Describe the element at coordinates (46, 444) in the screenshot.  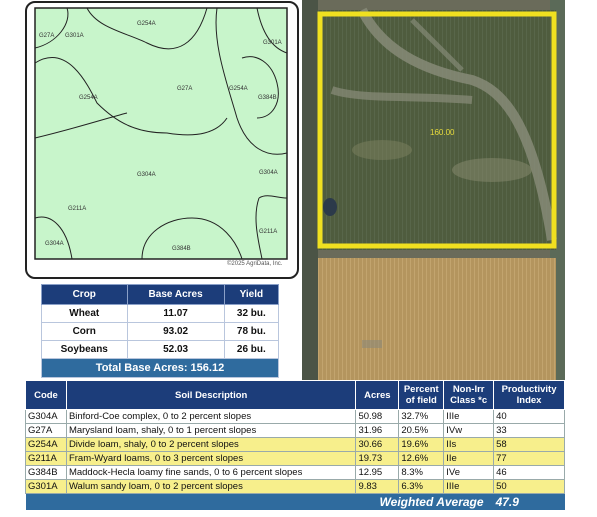
I see `soil-code: G254A` at that location.